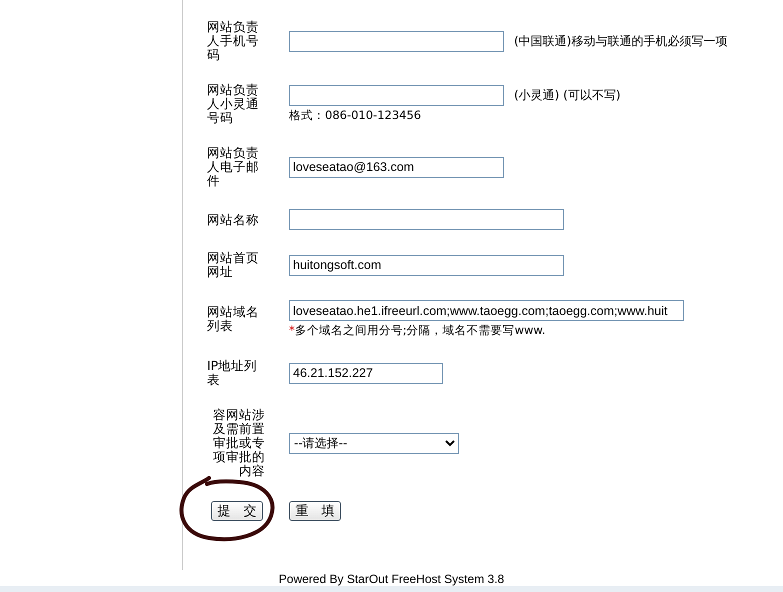 This screenshot has width=783, height=592. Describe the element at coordinates (392, 579) in the screenshot. I see `footer-text: Powered By StarOut FreeHost System 3.8` at that location.